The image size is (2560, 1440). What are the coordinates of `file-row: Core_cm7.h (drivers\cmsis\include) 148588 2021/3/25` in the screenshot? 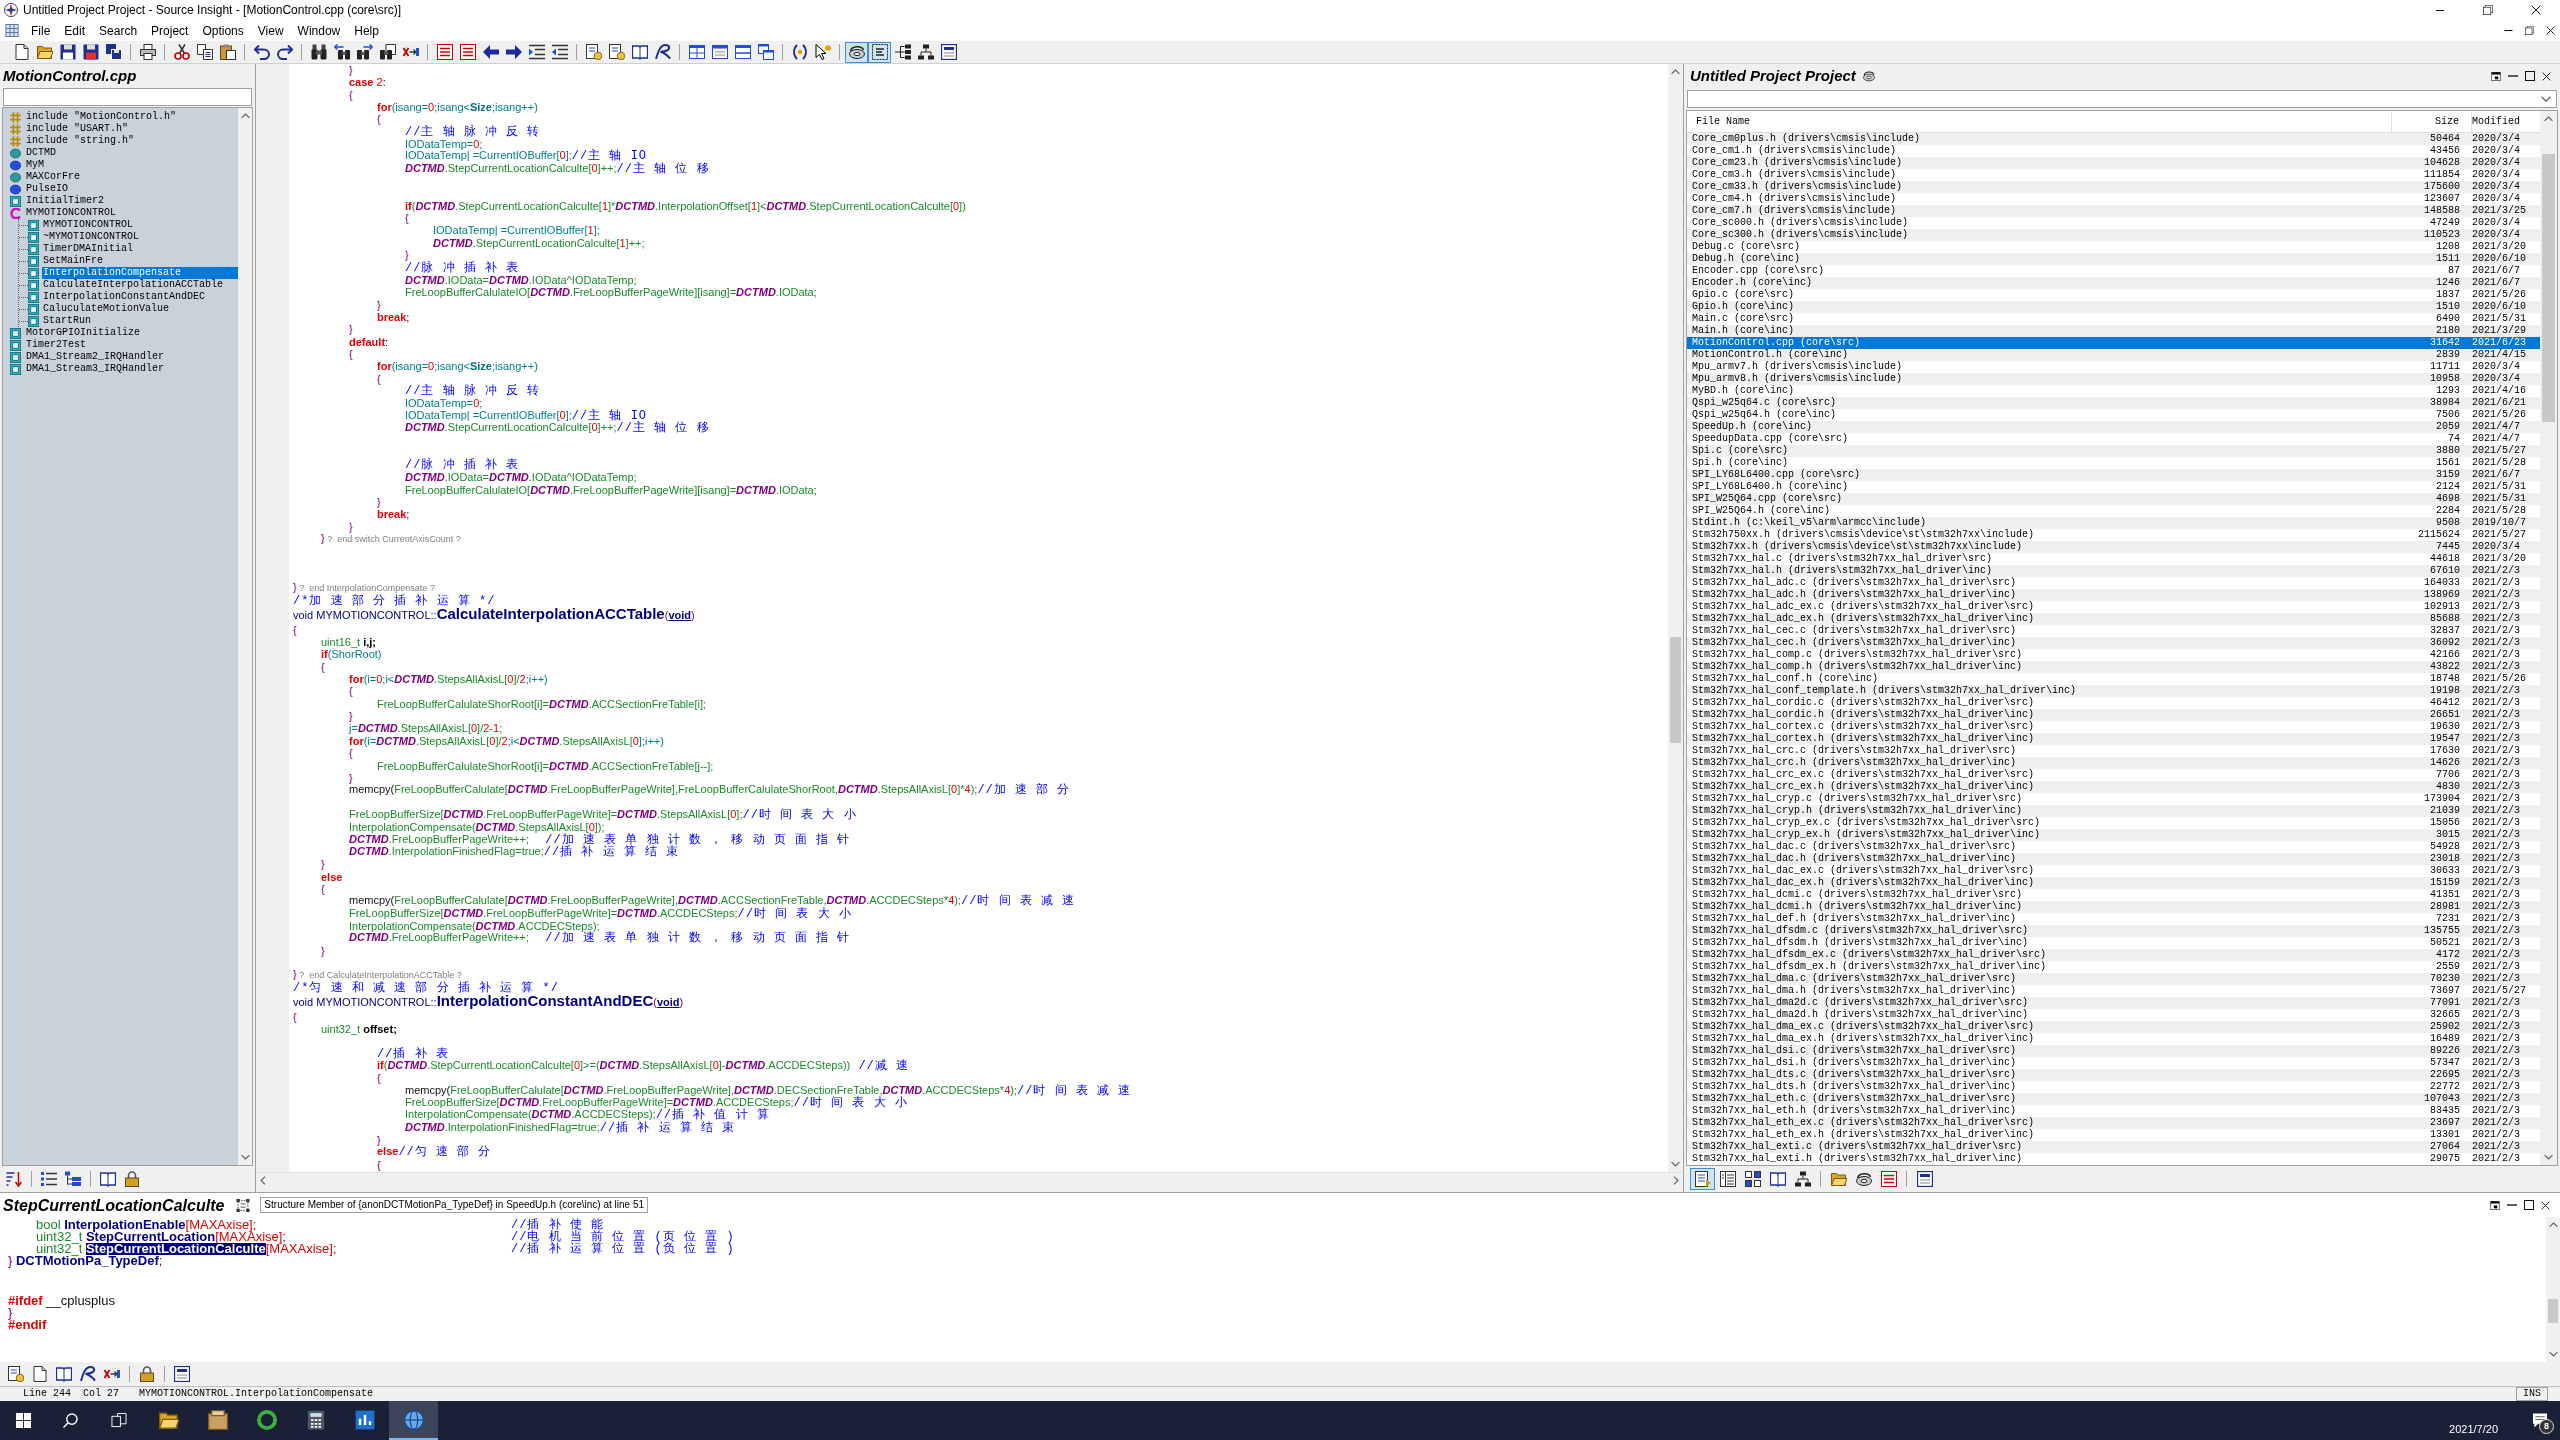 It's located at (2113, 211).